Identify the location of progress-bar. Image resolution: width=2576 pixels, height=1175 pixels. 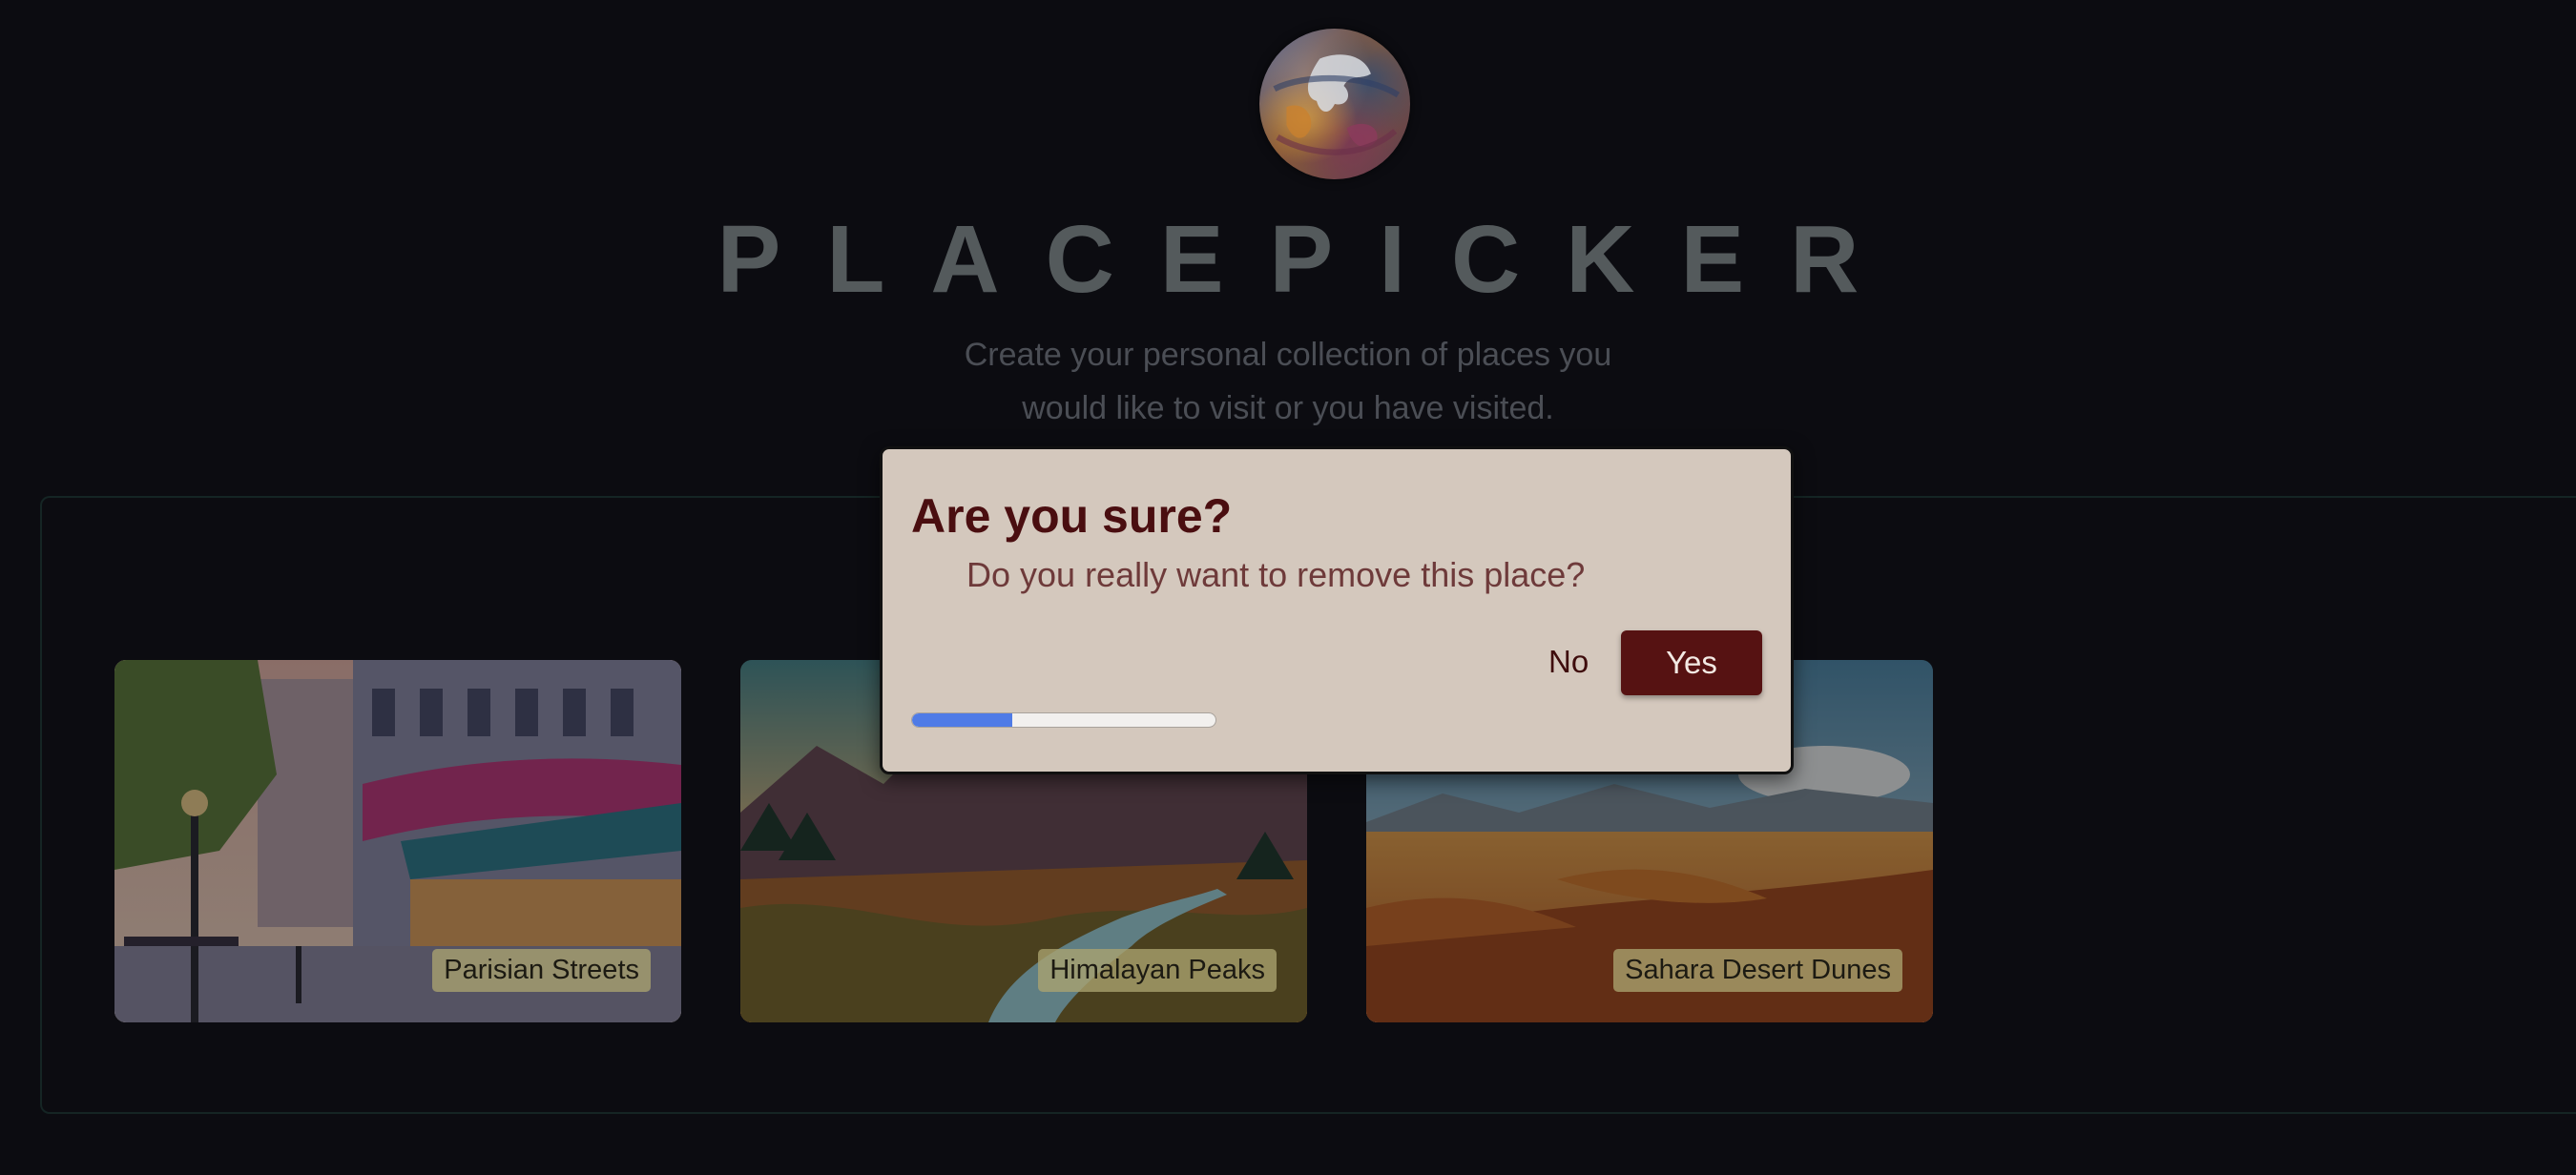
(1063, 720).